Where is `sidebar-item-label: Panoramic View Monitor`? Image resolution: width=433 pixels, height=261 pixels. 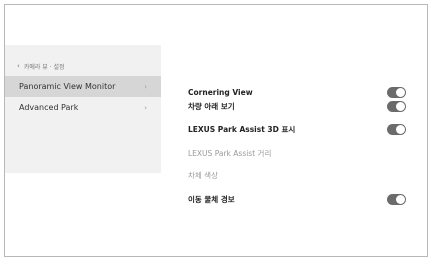 sidebar-item-label: Panoramic View Monitor is located at coordinates (67, 86).